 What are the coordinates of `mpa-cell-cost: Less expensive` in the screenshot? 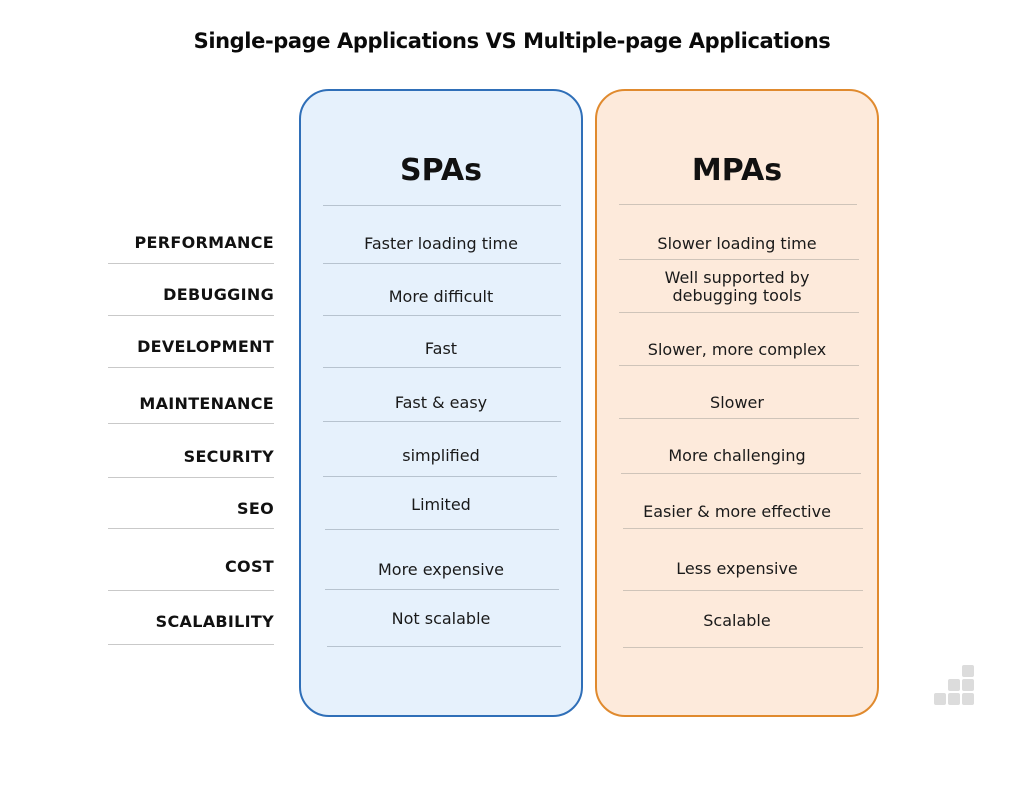 It's located at (737, 568).